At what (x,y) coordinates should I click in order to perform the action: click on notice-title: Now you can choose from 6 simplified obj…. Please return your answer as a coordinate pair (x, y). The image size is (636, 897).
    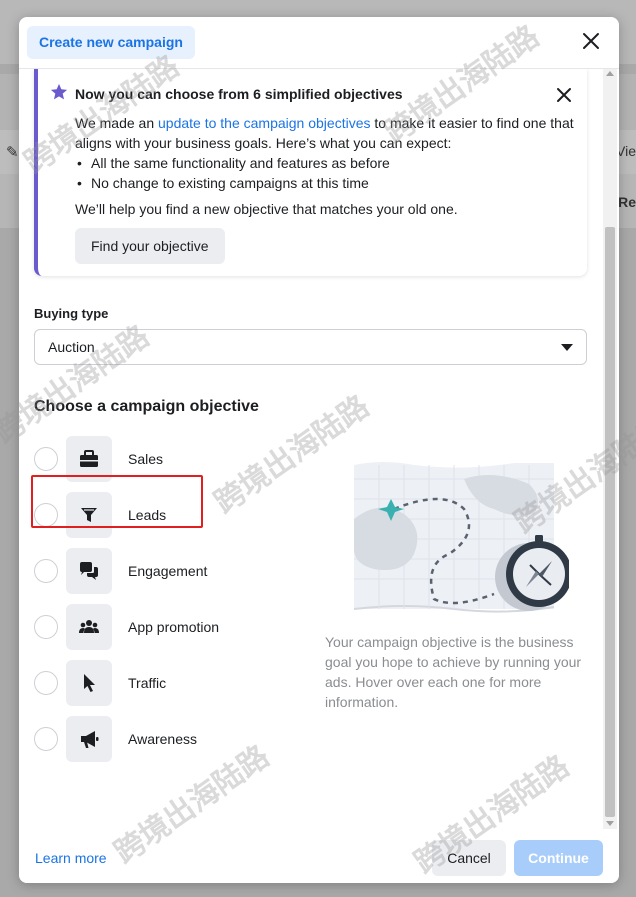
    Looking at the image, I should click on (239, 94).